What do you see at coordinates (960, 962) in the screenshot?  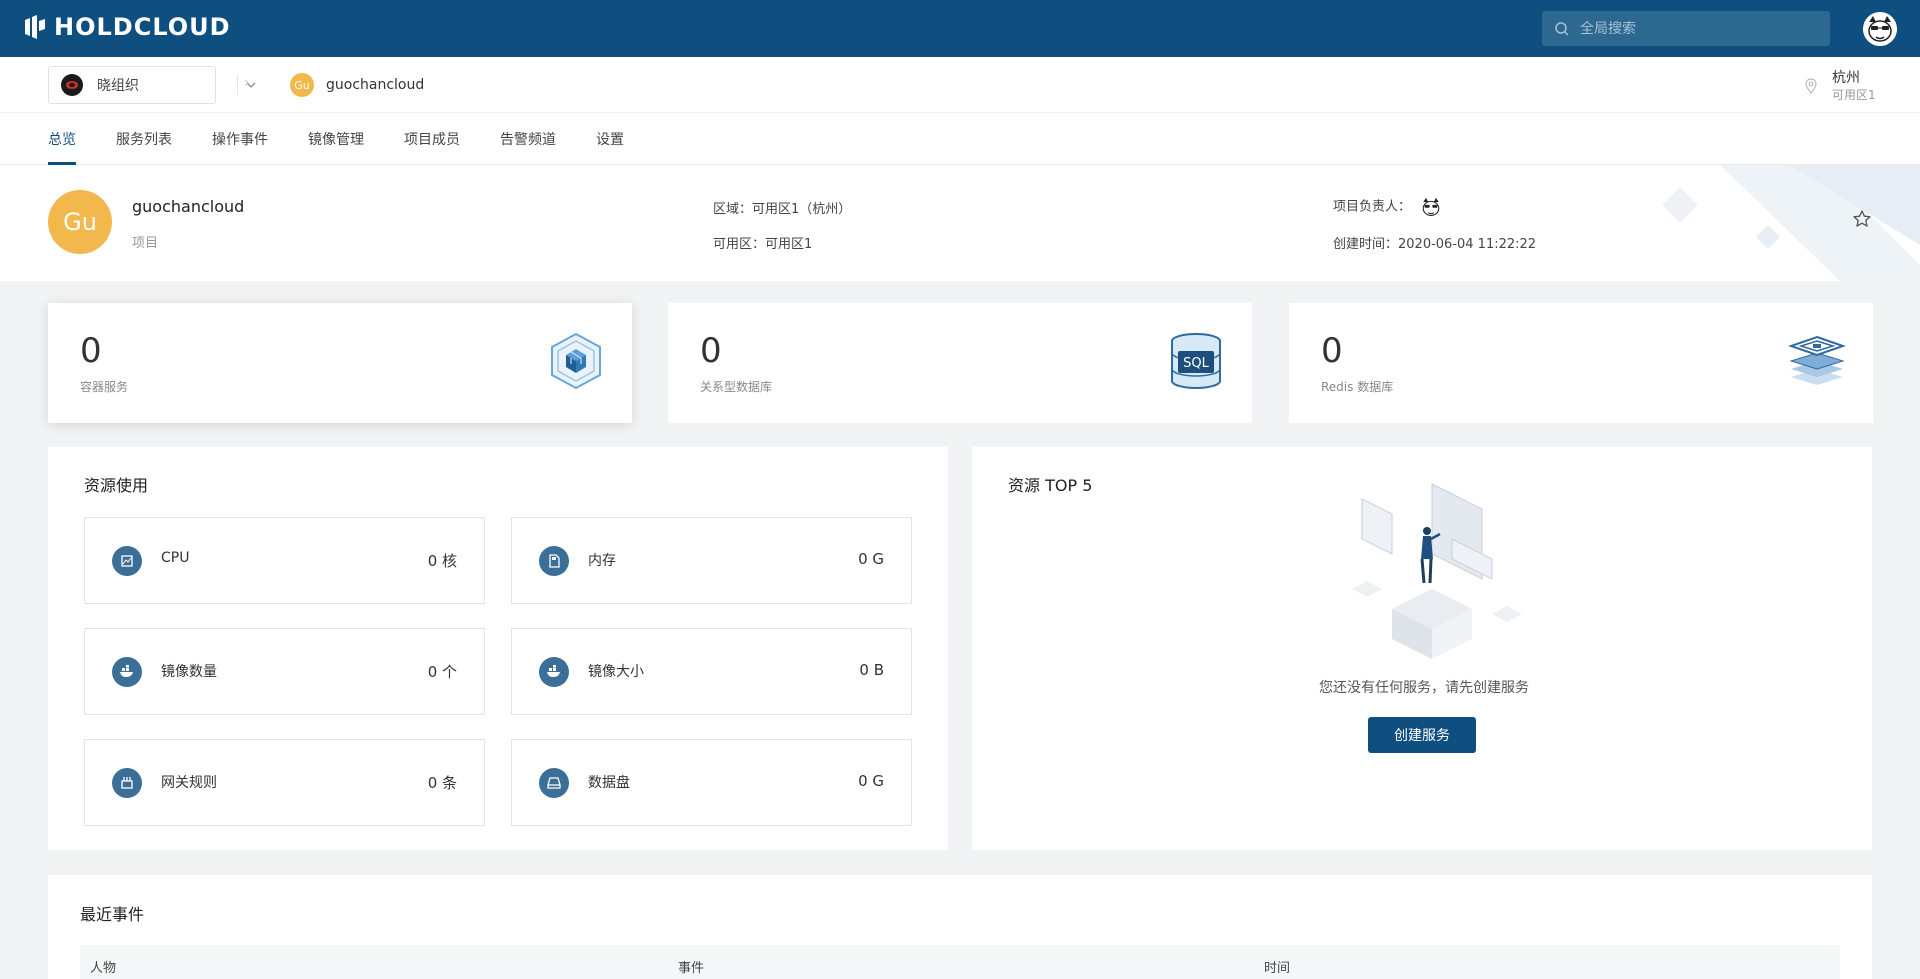 I see `events-table-header: 人物 事件 时间` at bounding box center [960, 962].